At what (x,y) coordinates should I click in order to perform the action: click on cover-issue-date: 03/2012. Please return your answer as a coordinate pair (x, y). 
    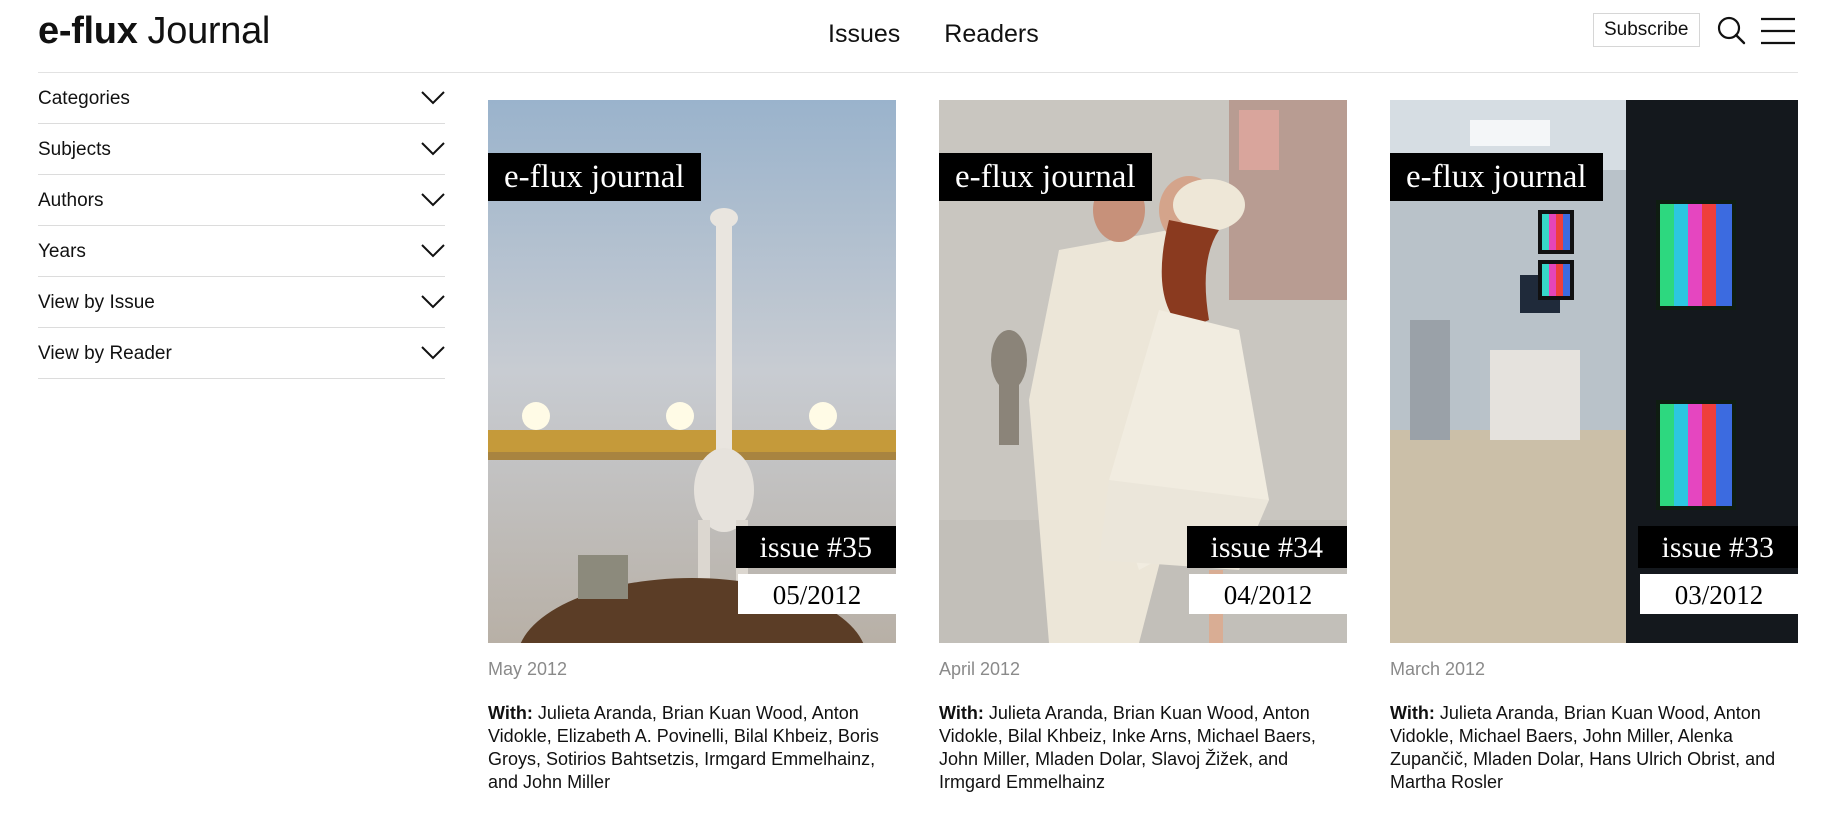
    Looking at the image, I should click on (1719, 594).